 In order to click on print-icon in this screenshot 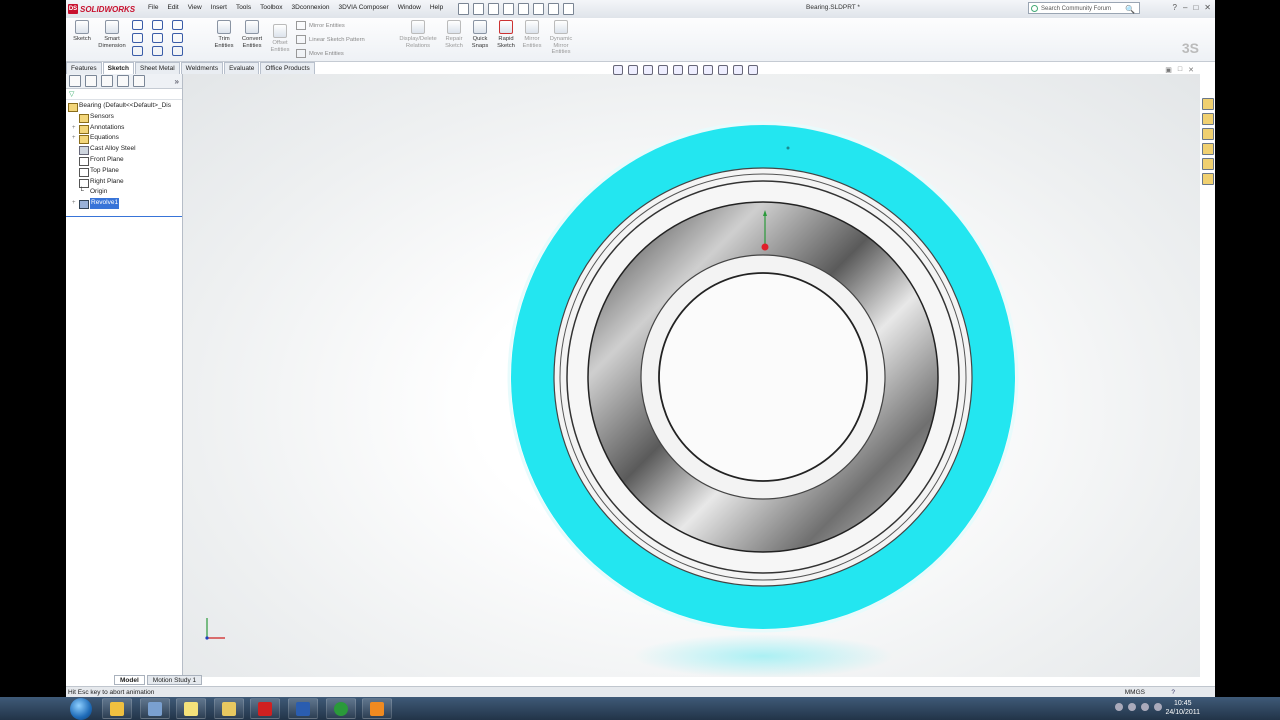, I will do `click(508, 9)`.